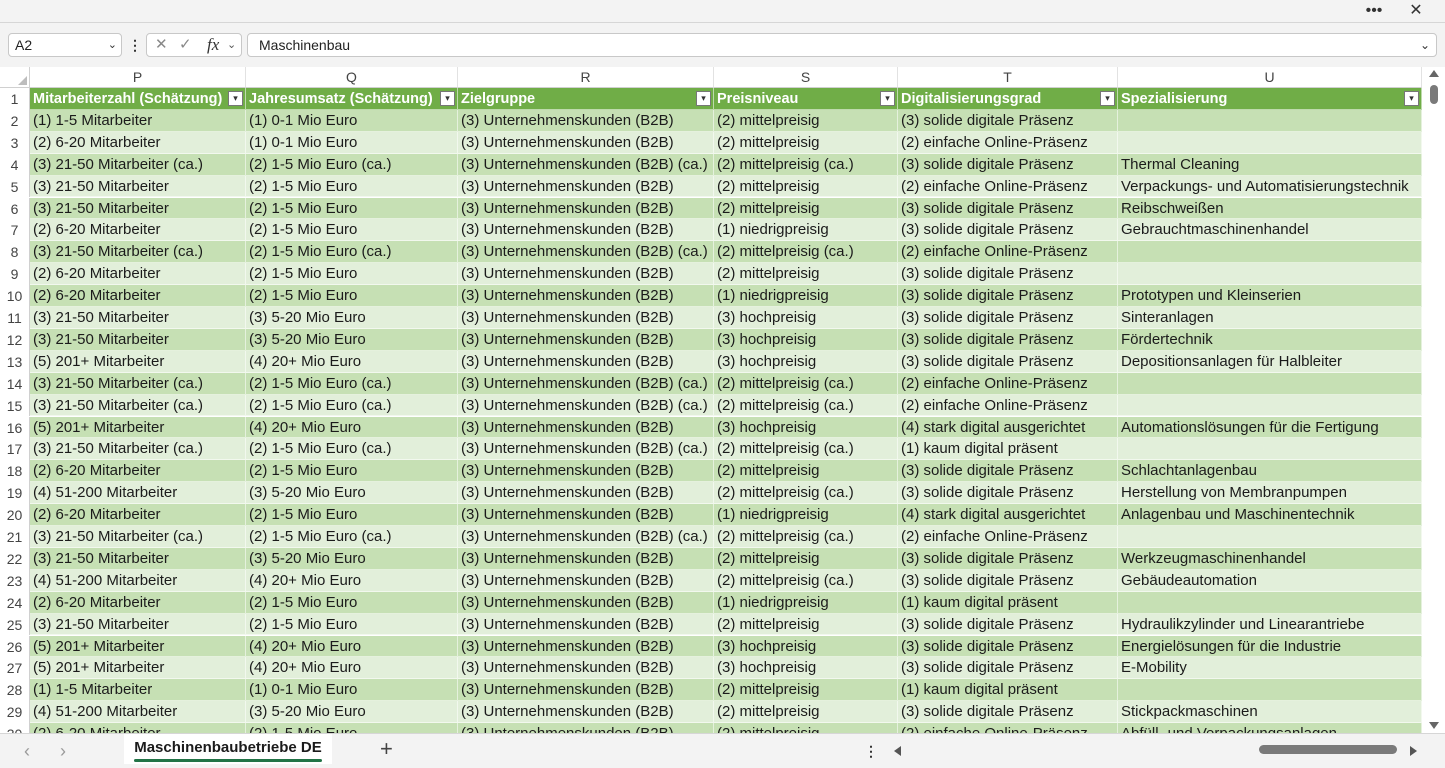 This screenshot has height=768, width=1445. I want to click on cell-spezialisierung: Verpackungs- und Automatisierungstechnik, so click(1270, 186).